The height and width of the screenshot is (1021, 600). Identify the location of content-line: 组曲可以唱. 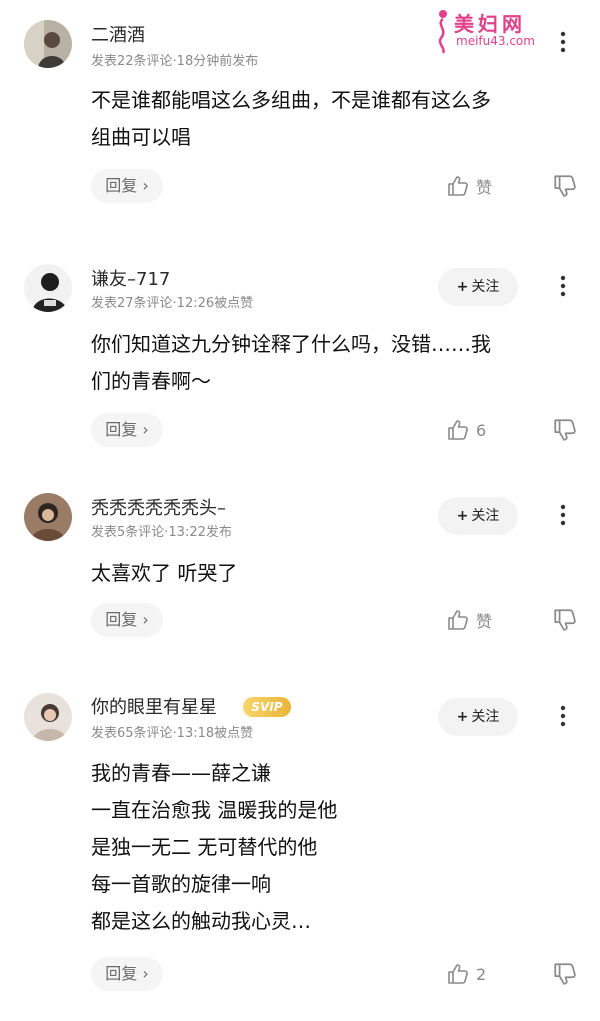
(141, 137).